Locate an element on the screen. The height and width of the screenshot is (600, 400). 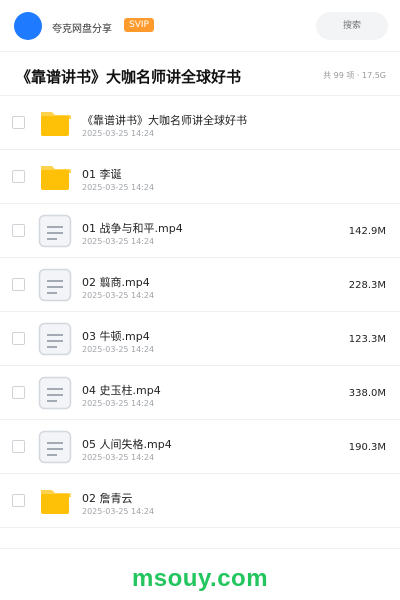
file-name: 01 战争与和平.mp4 is located at coordinates (132, 228).